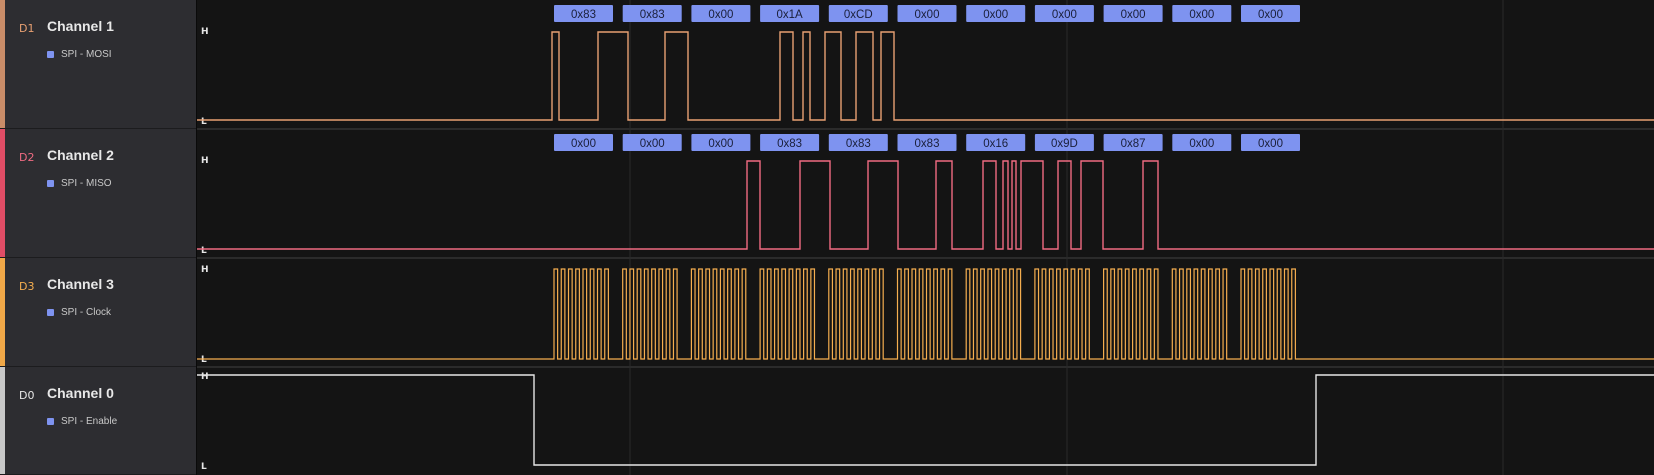 The width and height of the screenshot is (1654, 475). What do you see at coordinates (27, 395) in the screenshot?
I see `channel-id: D0` at bounding box center [27, 395].